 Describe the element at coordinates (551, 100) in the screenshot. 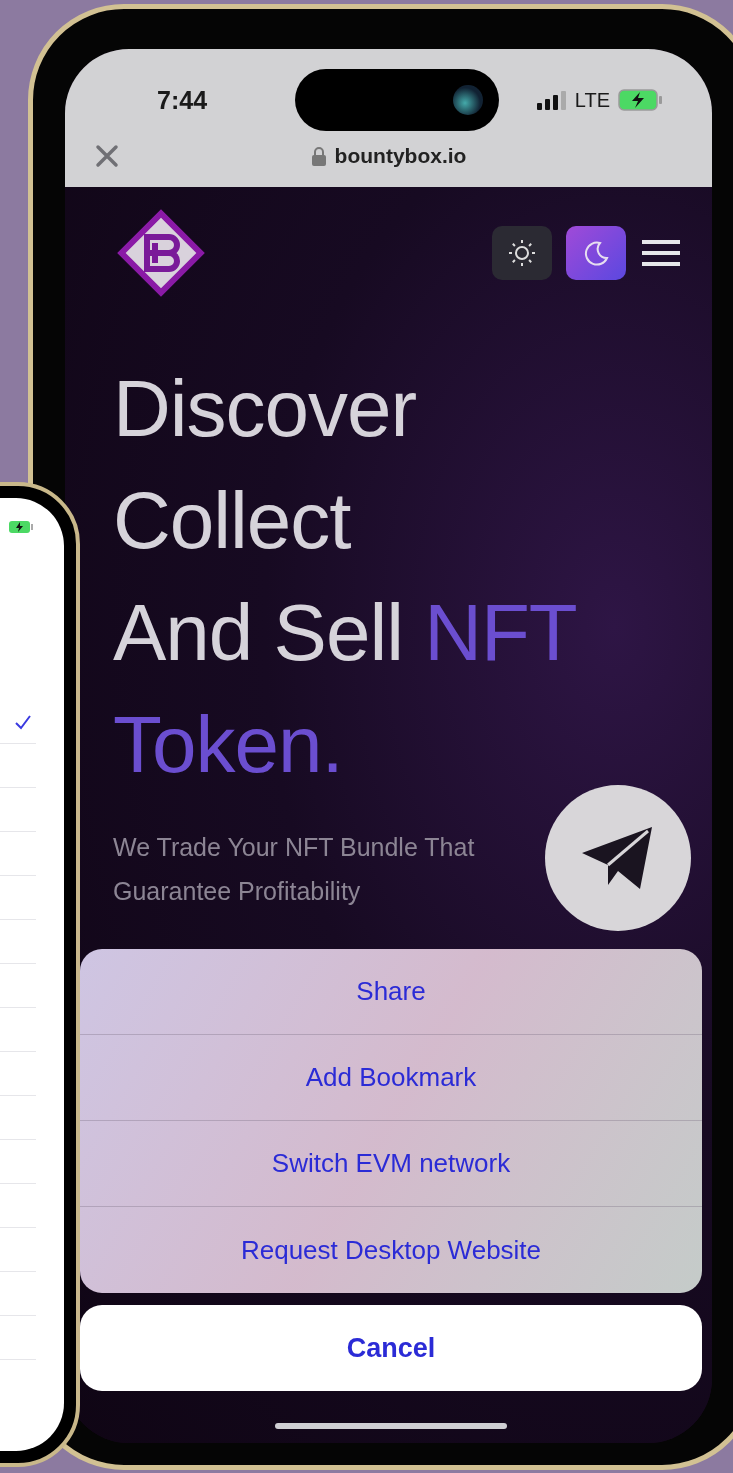

I see `signal-icon` at that location.